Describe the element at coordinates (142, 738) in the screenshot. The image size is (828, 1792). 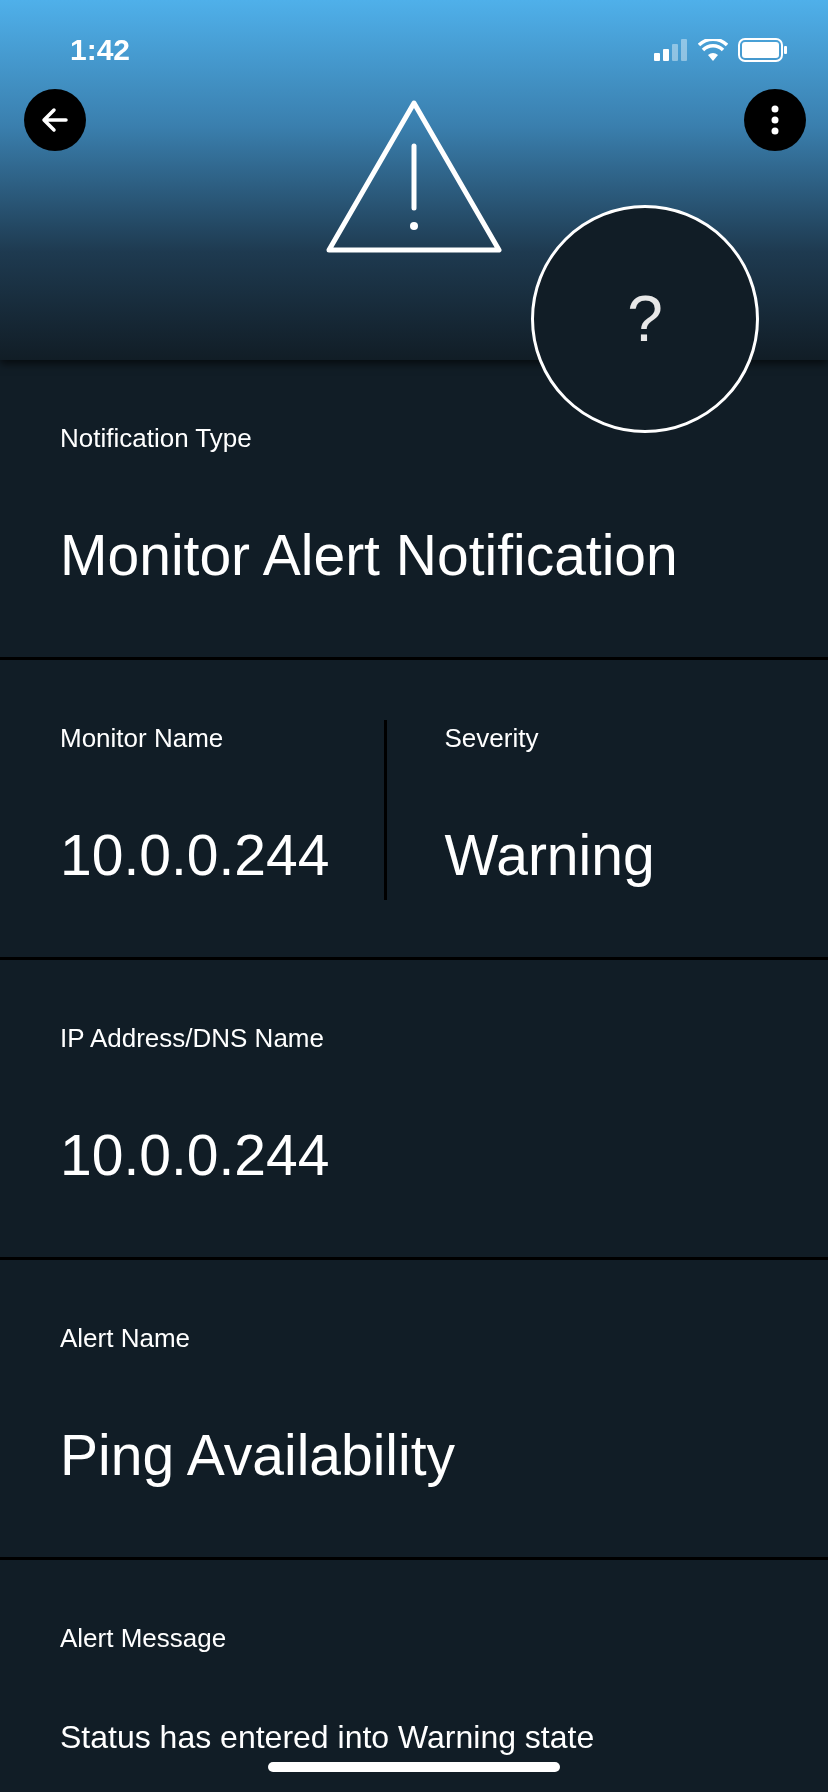
I see `field-label: Monitor Name` at that location.